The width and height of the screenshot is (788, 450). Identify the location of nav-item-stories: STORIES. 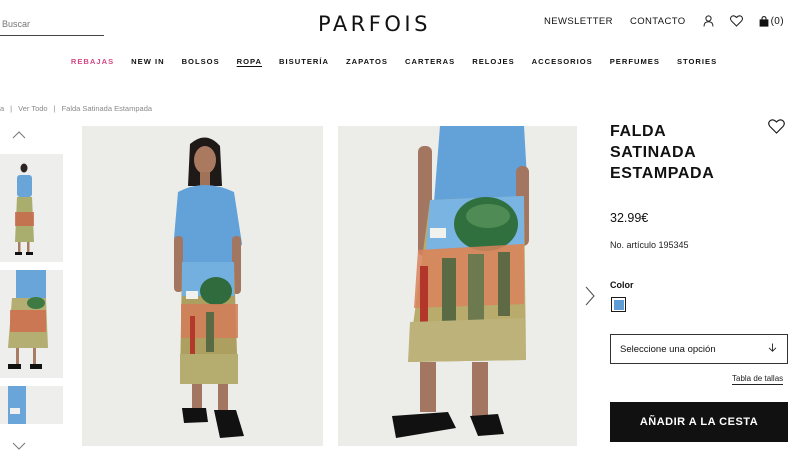
(697, 61).